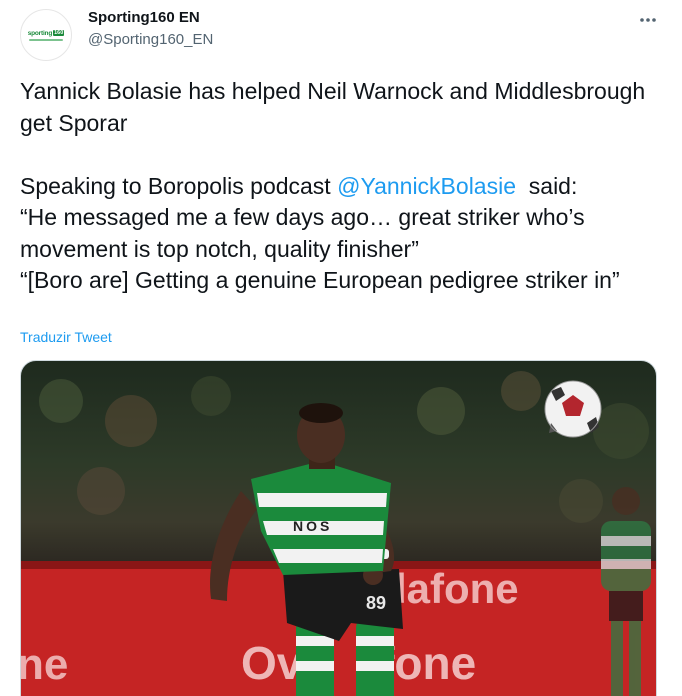  Describe the element at coordinates (150, 18) in the screenshot. I see `display-name: Sporting160 EN` at that location.